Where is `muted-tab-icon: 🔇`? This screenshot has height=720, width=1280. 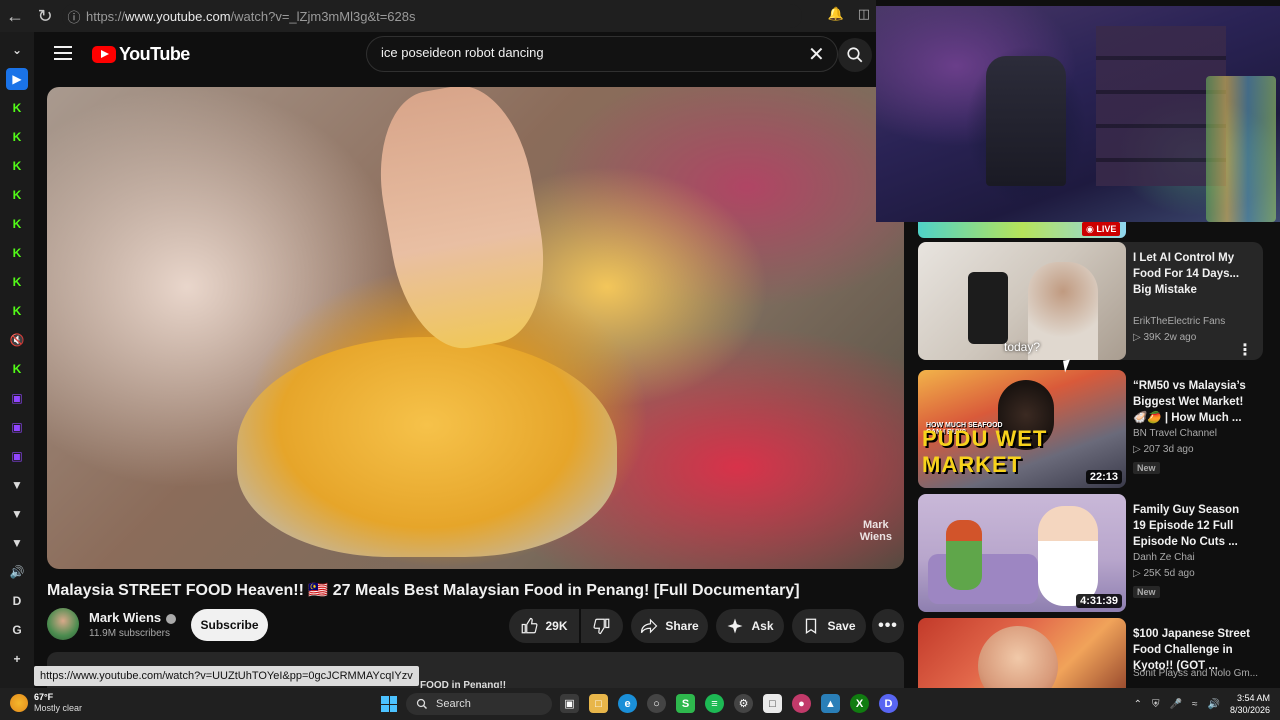
muted-tab-icon: 🔇 is located at coordinates (17, 340).